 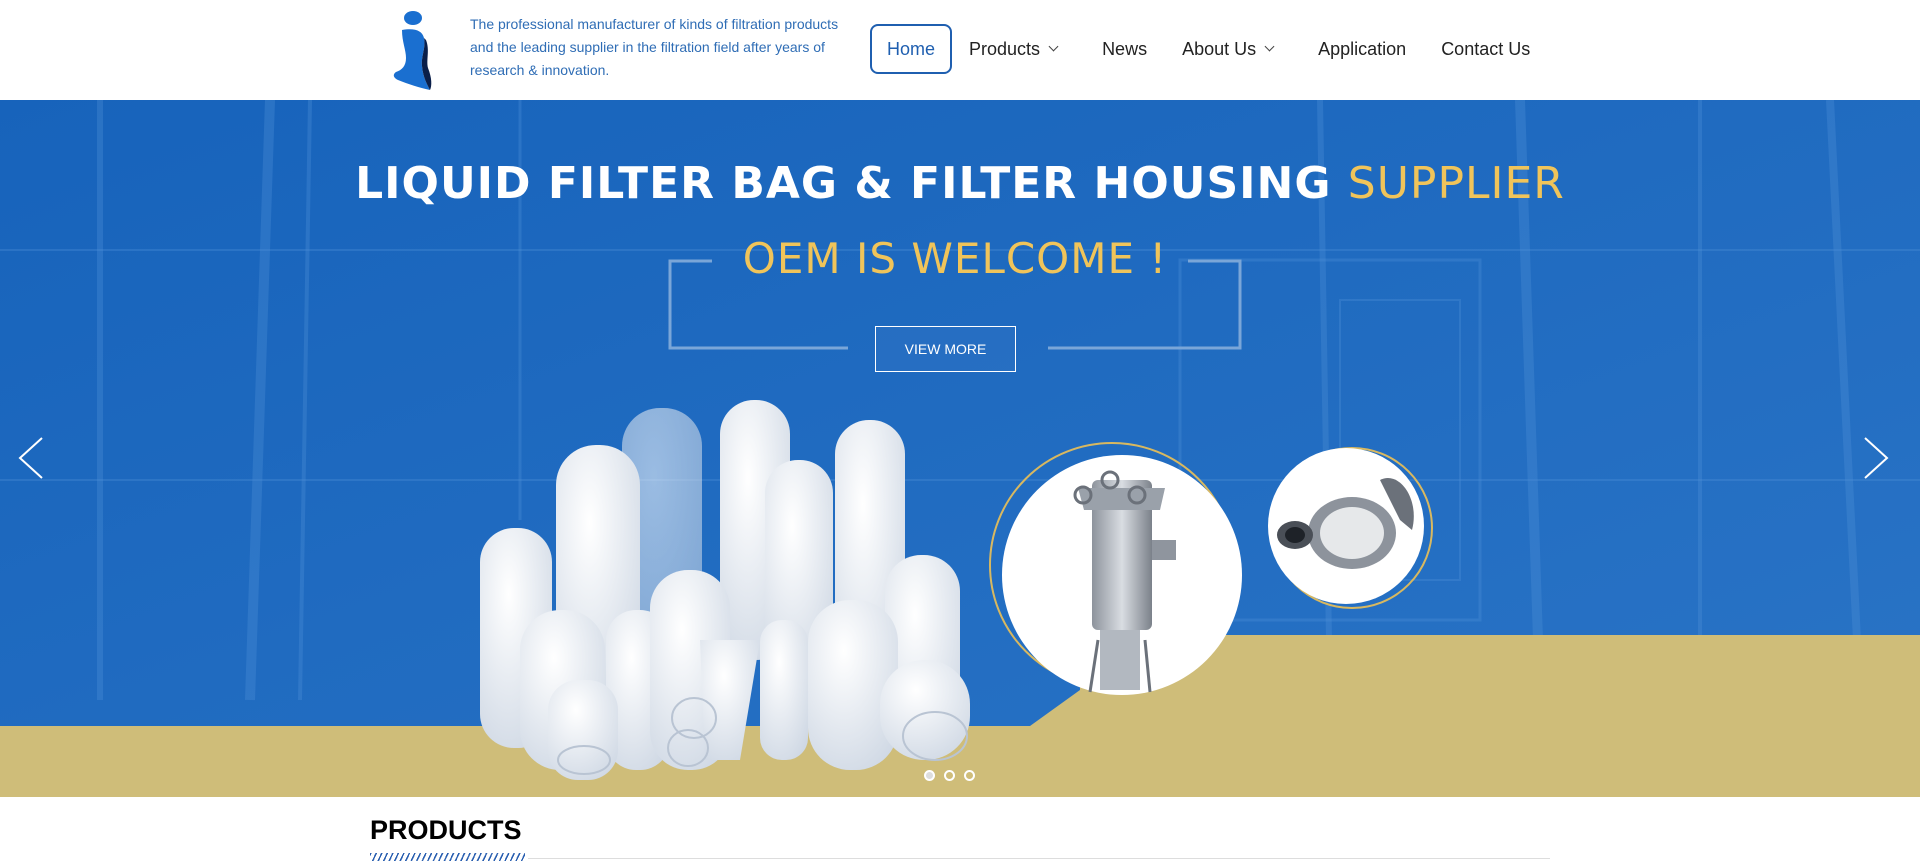 I want to click on slider-pagination, so click(x=949, y=775).